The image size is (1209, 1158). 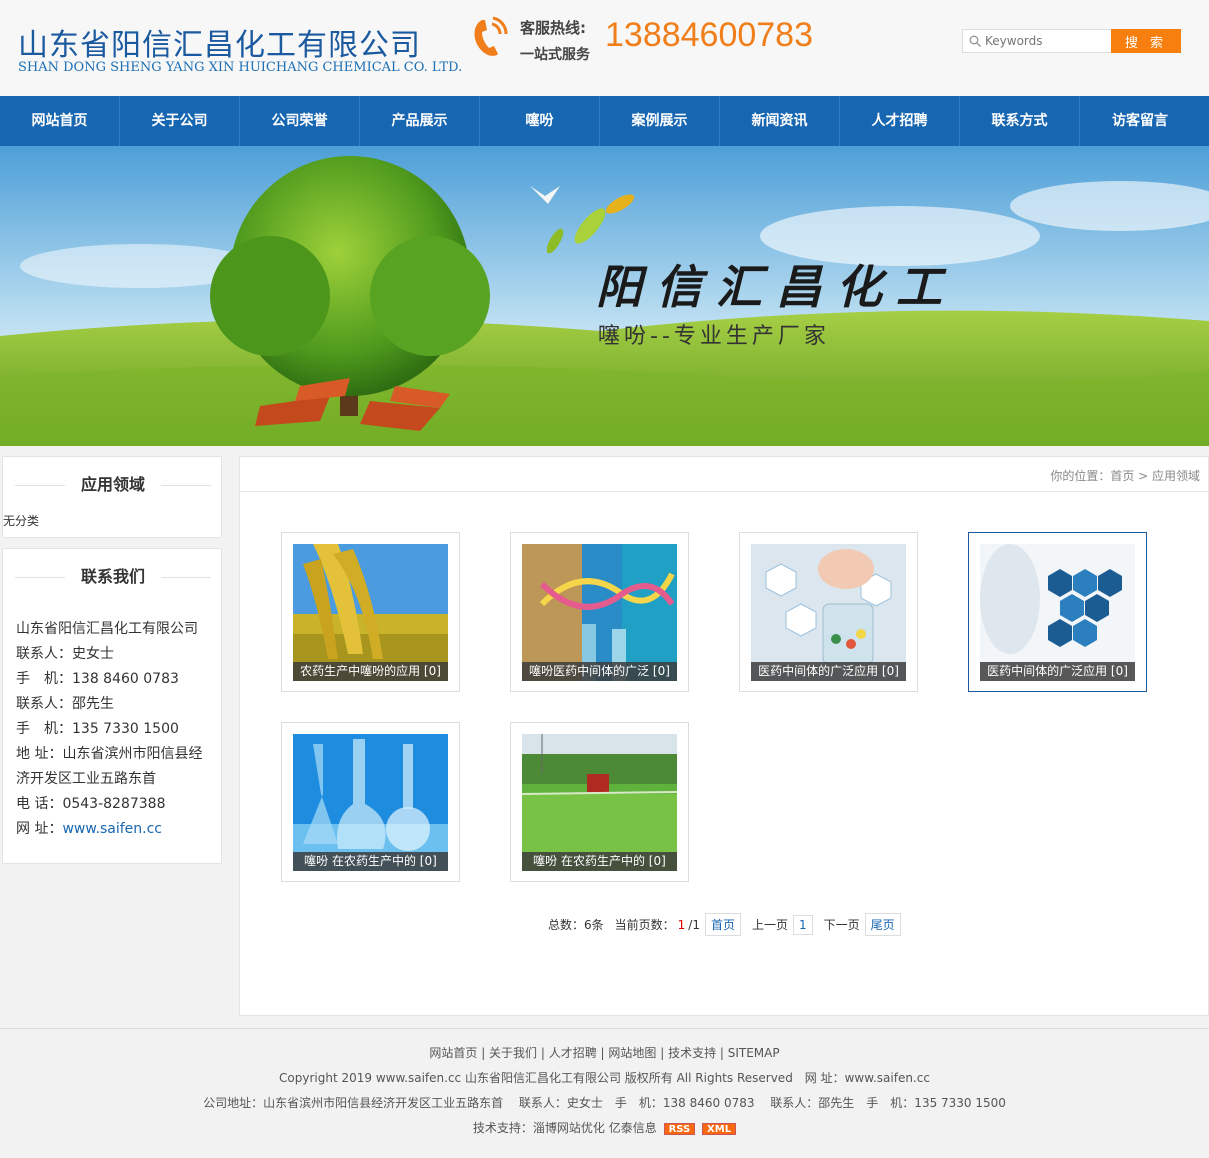 What do you see at coordinates (86, 779) in the screenshot?
I see `contact-address-2: 济开发区工业五路东首` at bounding box center [86, 779].